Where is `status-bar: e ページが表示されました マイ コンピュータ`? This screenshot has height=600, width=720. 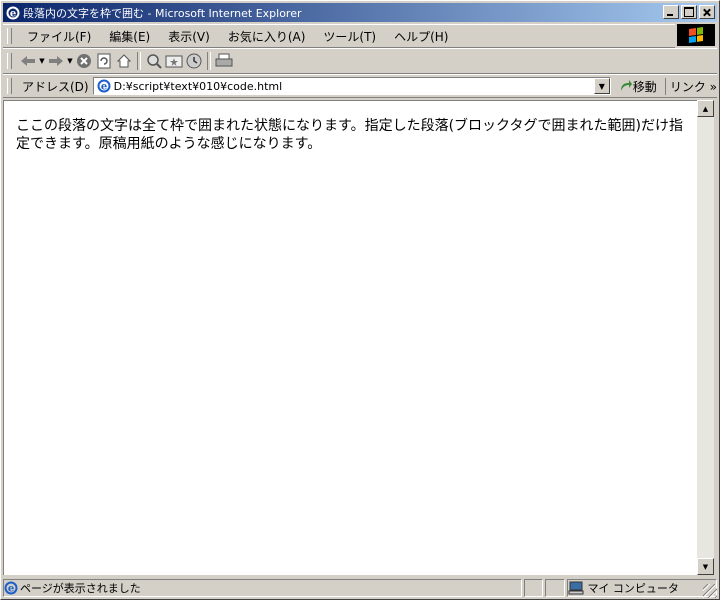 status-bar: e ページが表示されました マイ コンピュータ is located at coordinates (360, 588).